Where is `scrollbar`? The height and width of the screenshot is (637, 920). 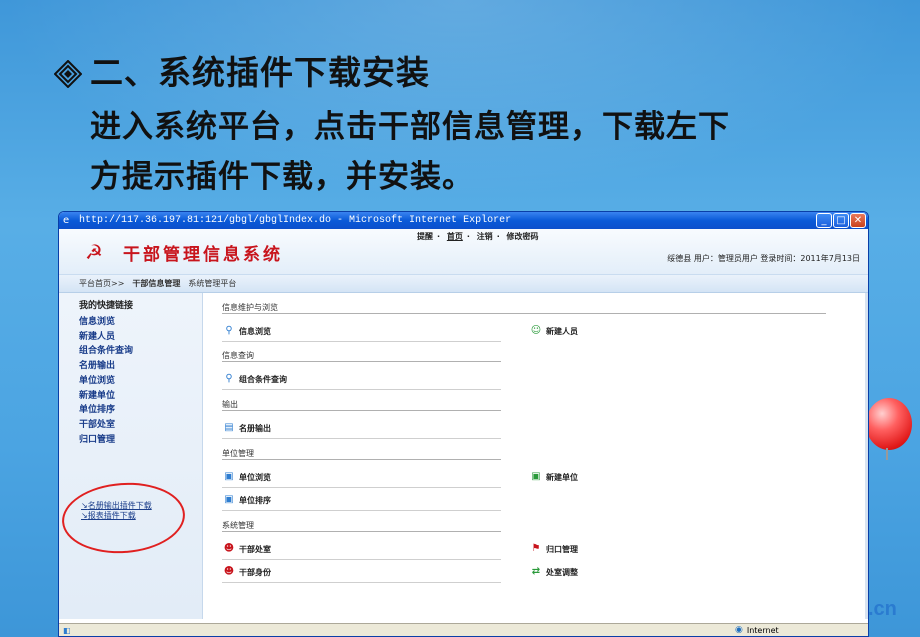
scrollbar is located at coordinates (866, 456).